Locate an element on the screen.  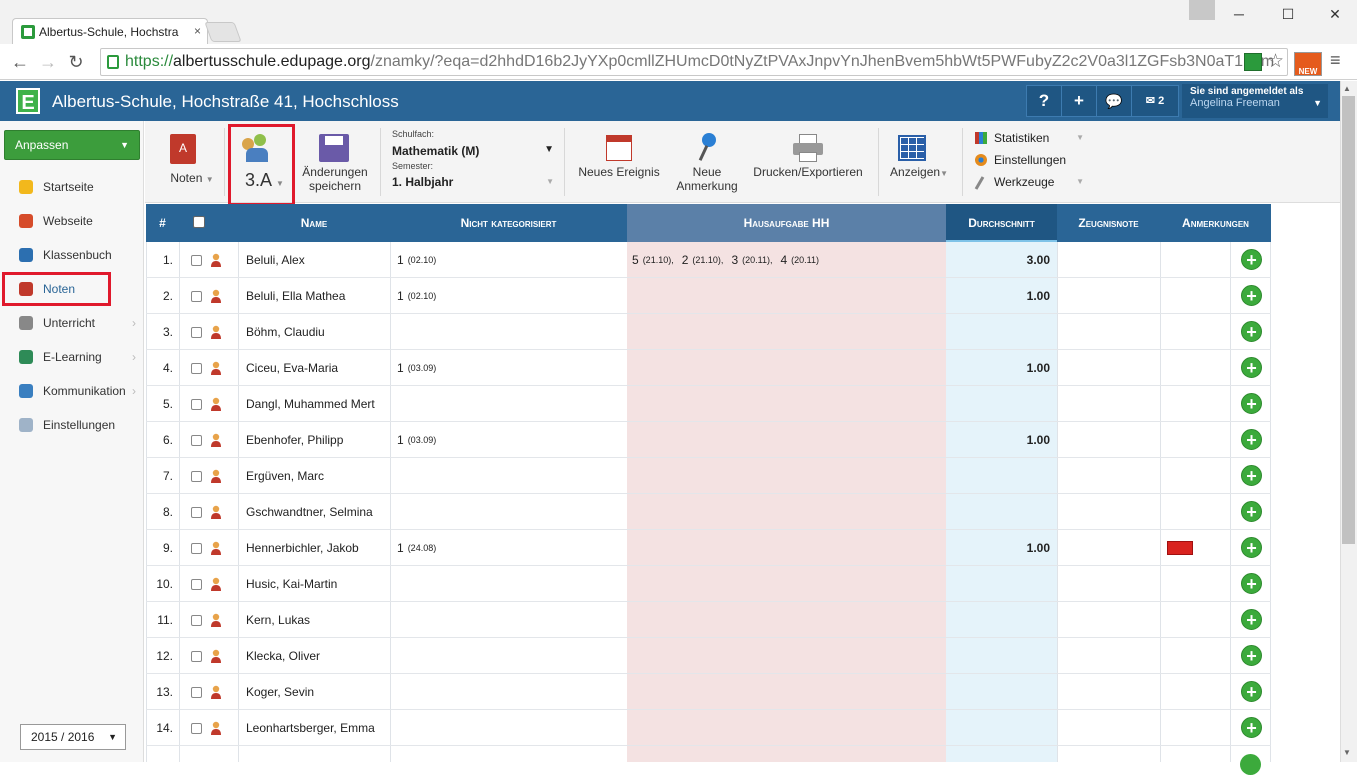
grade-value: 2 is located at coordinates (685, 260).